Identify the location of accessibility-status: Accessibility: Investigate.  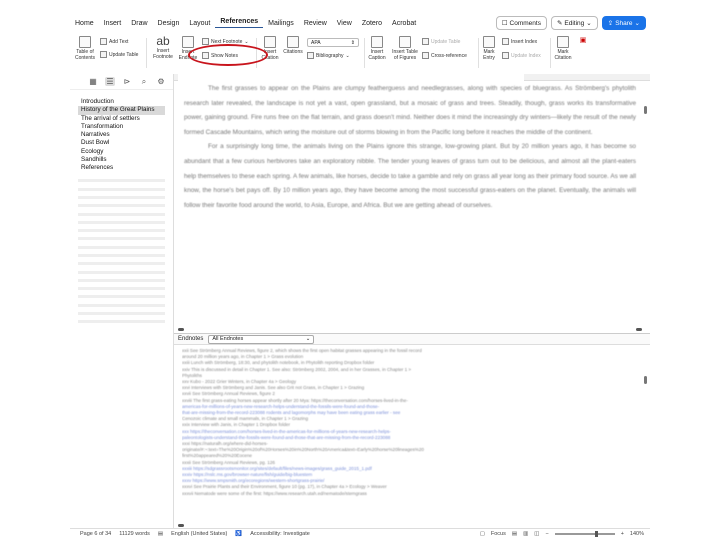
(280, 534).